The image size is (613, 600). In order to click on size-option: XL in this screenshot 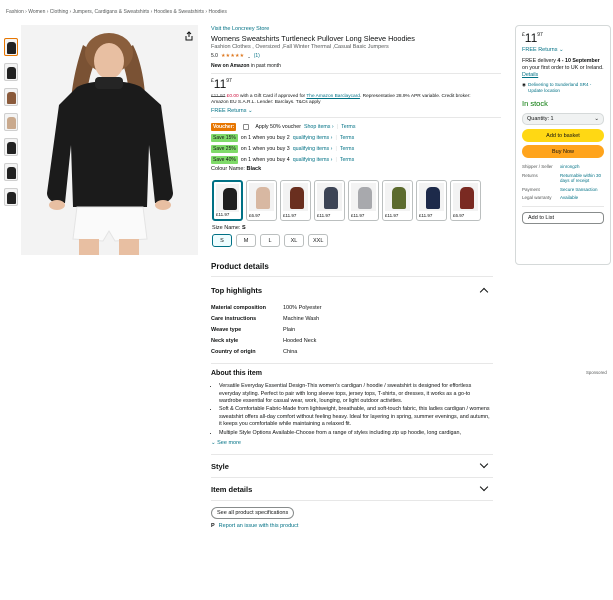, I will do `click(294, 240)`.